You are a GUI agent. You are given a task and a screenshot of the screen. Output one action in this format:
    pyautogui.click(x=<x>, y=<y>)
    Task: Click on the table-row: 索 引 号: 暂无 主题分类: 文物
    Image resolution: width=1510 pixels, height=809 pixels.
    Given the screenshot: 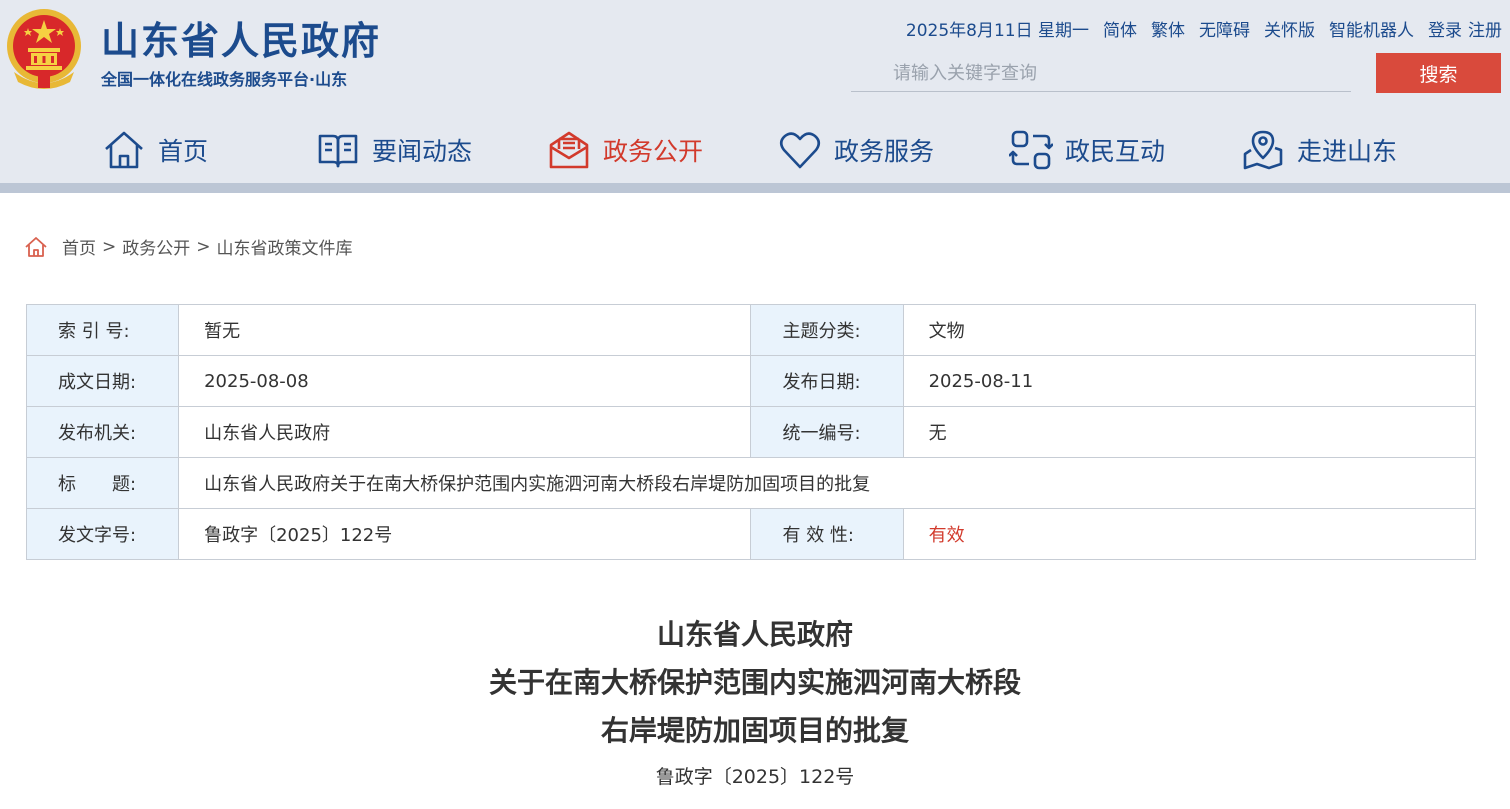 What is the action you would take?
    pyautogui.click(x=751, y=330)
    